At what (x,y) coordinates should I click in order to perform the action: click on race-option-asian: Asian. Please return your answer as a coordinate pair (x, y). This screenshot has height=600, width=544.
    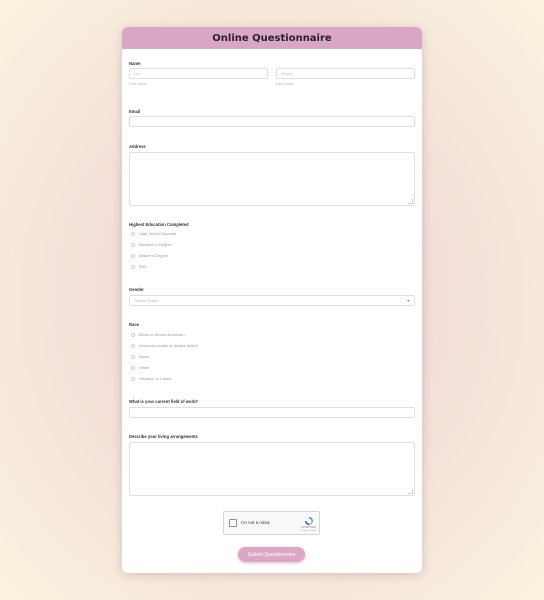
    Looking at the image, I should click on (140, 356).